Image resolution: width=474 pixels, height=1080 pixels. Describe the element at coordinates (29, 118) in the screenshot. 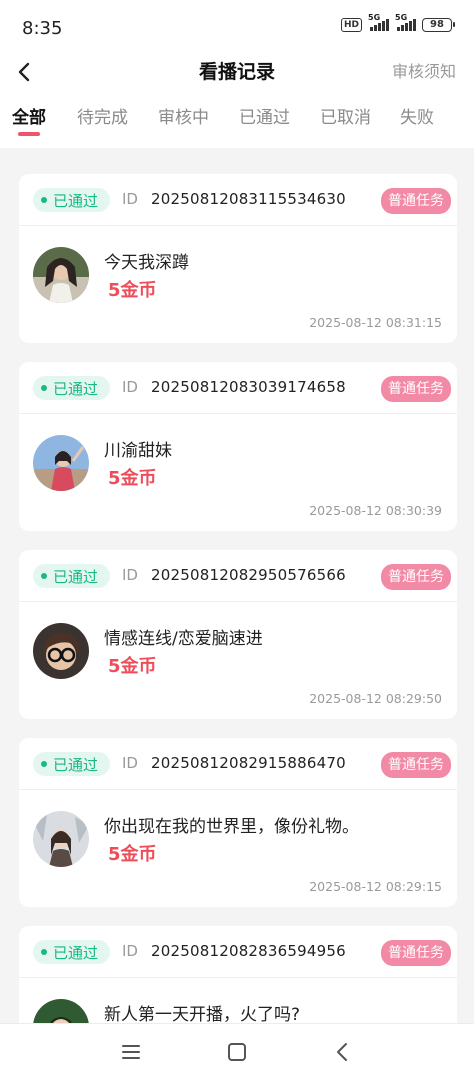

I see `tab-all: 全部` at that location.